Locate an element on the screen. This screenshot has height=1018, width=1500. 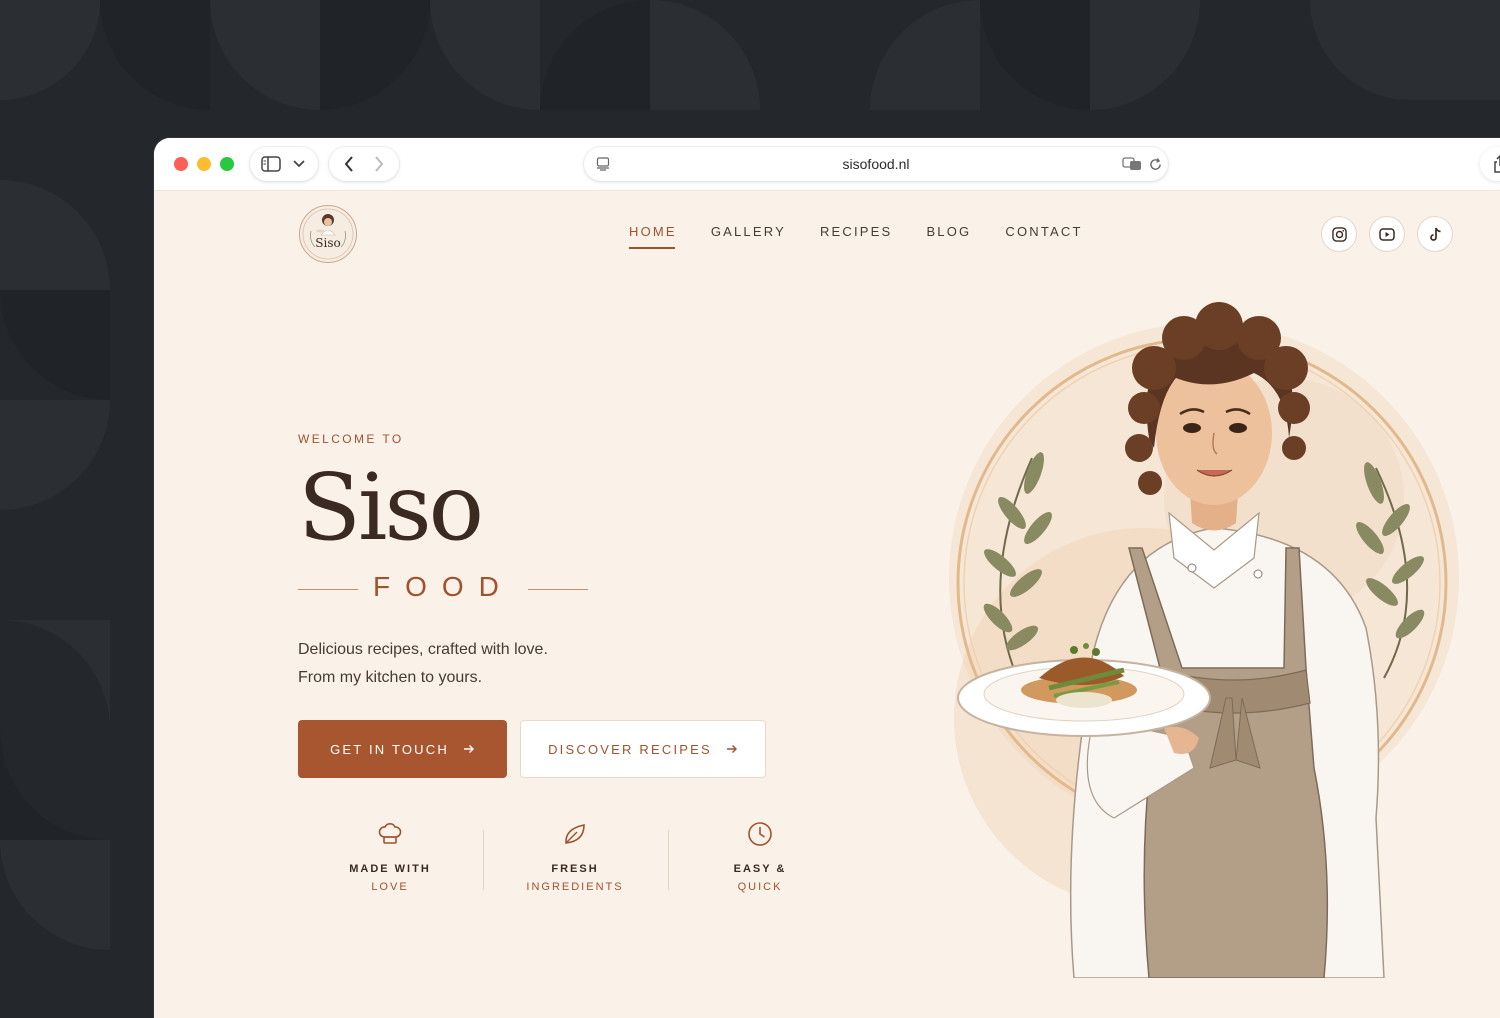
feature-subtitle: QUICK is located at coordinates (760, 887).